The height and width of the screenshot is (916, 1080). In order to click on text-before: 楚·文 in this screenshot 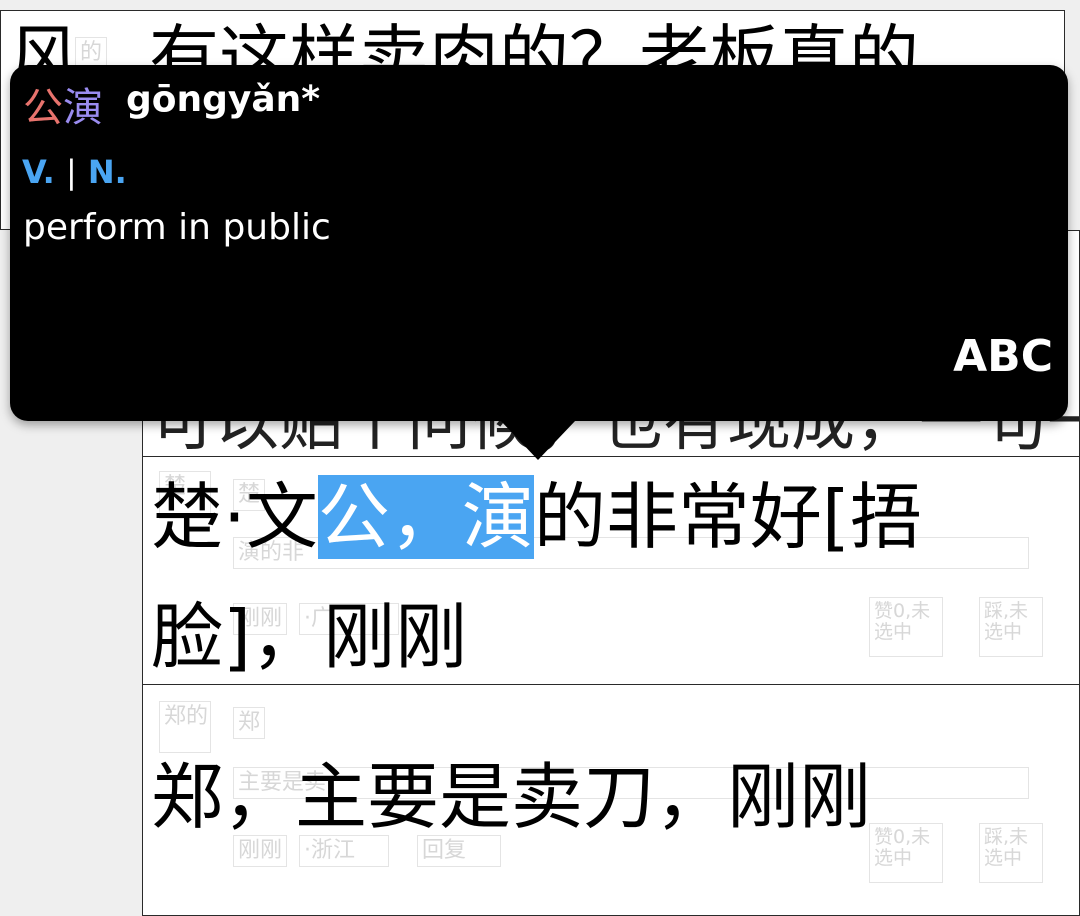, I will do `click(234, 517)`.